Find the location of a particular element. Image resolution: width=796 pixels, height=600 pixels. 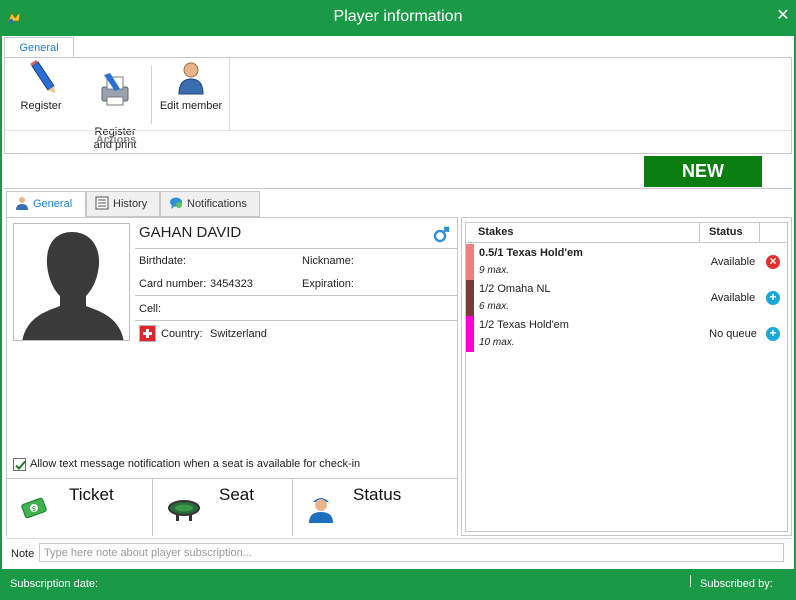

person-cap-icon is located at coordinates (321, 510).